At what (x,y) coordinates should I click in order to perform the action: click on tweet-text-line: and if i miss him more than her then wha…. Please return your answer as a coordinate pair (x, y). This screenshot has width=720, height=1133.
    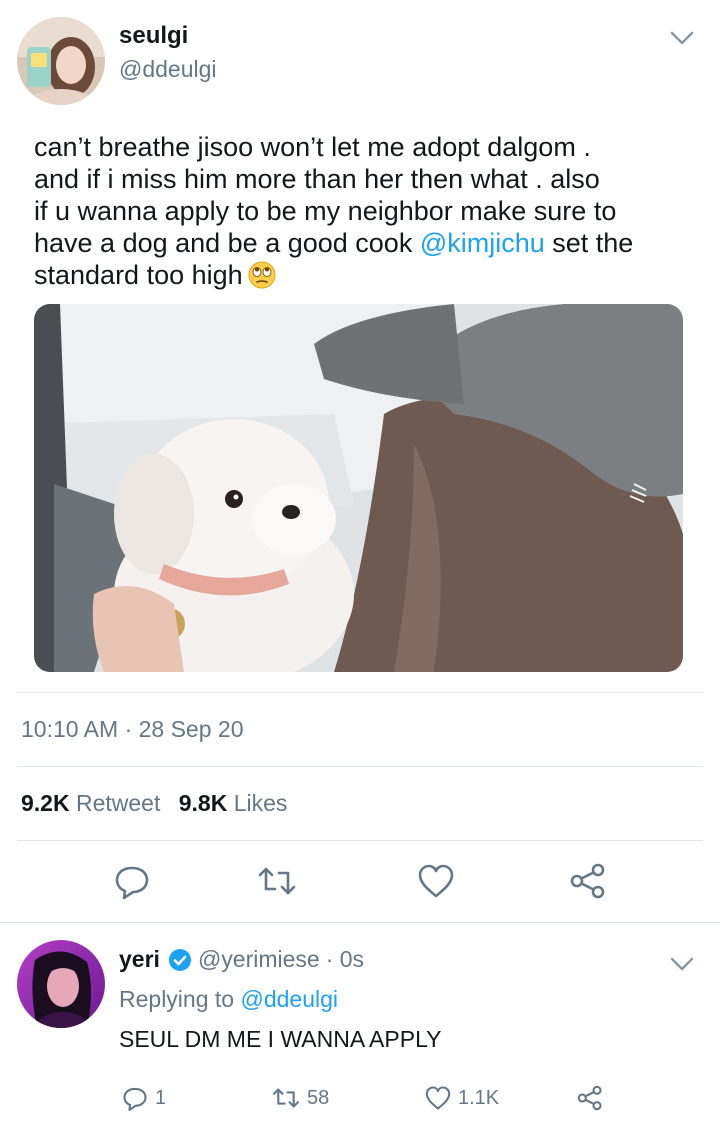
    Looking at the image, I should click on (317, 179).